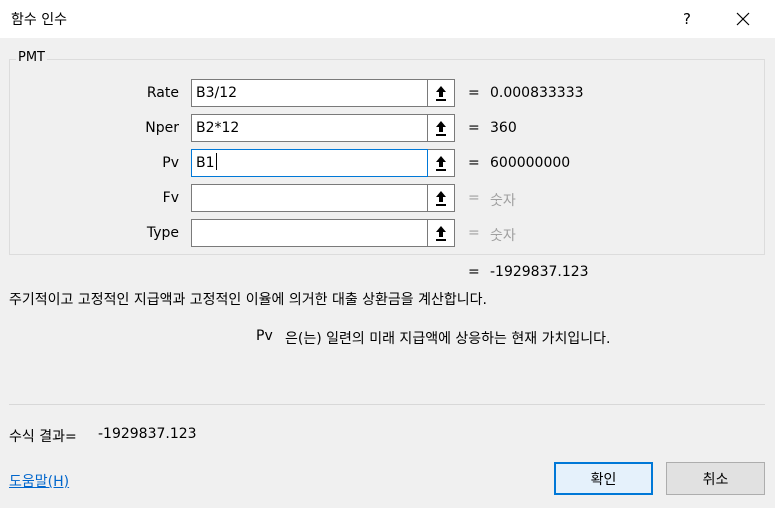  I want to click on fv-collapse-button, so click(441, 198).